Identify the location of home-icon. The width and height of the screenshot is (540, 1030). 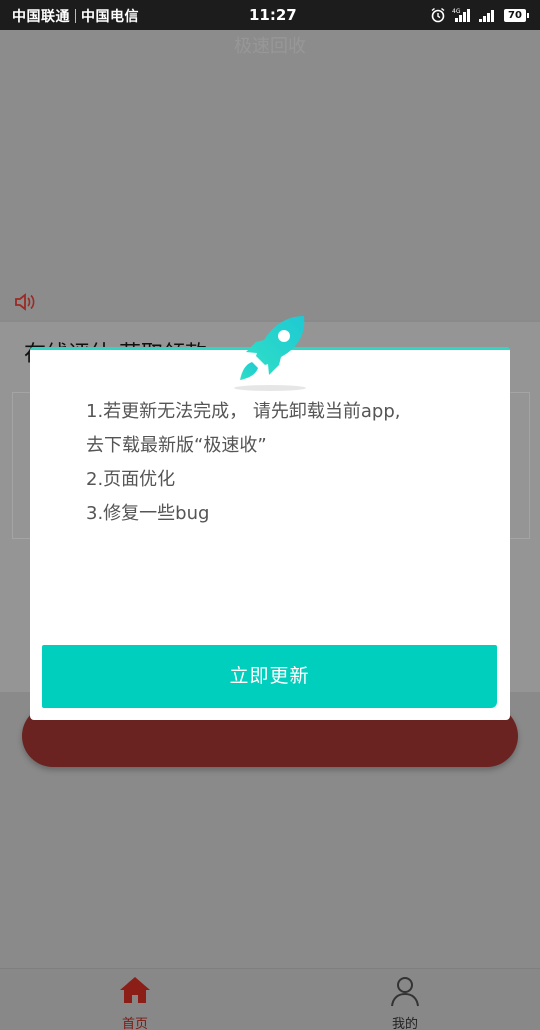
(135, 990).